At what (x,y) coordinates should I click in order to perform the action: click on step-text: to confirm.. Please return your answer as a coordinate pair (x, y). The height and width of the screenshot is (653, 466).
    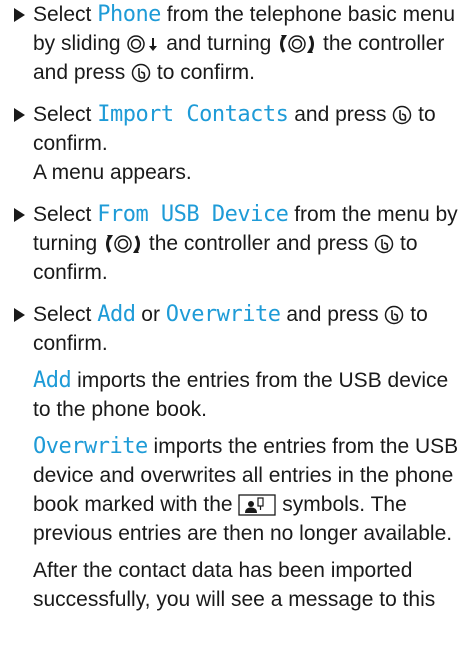
    Looking at the image, I should click on (203, 72).